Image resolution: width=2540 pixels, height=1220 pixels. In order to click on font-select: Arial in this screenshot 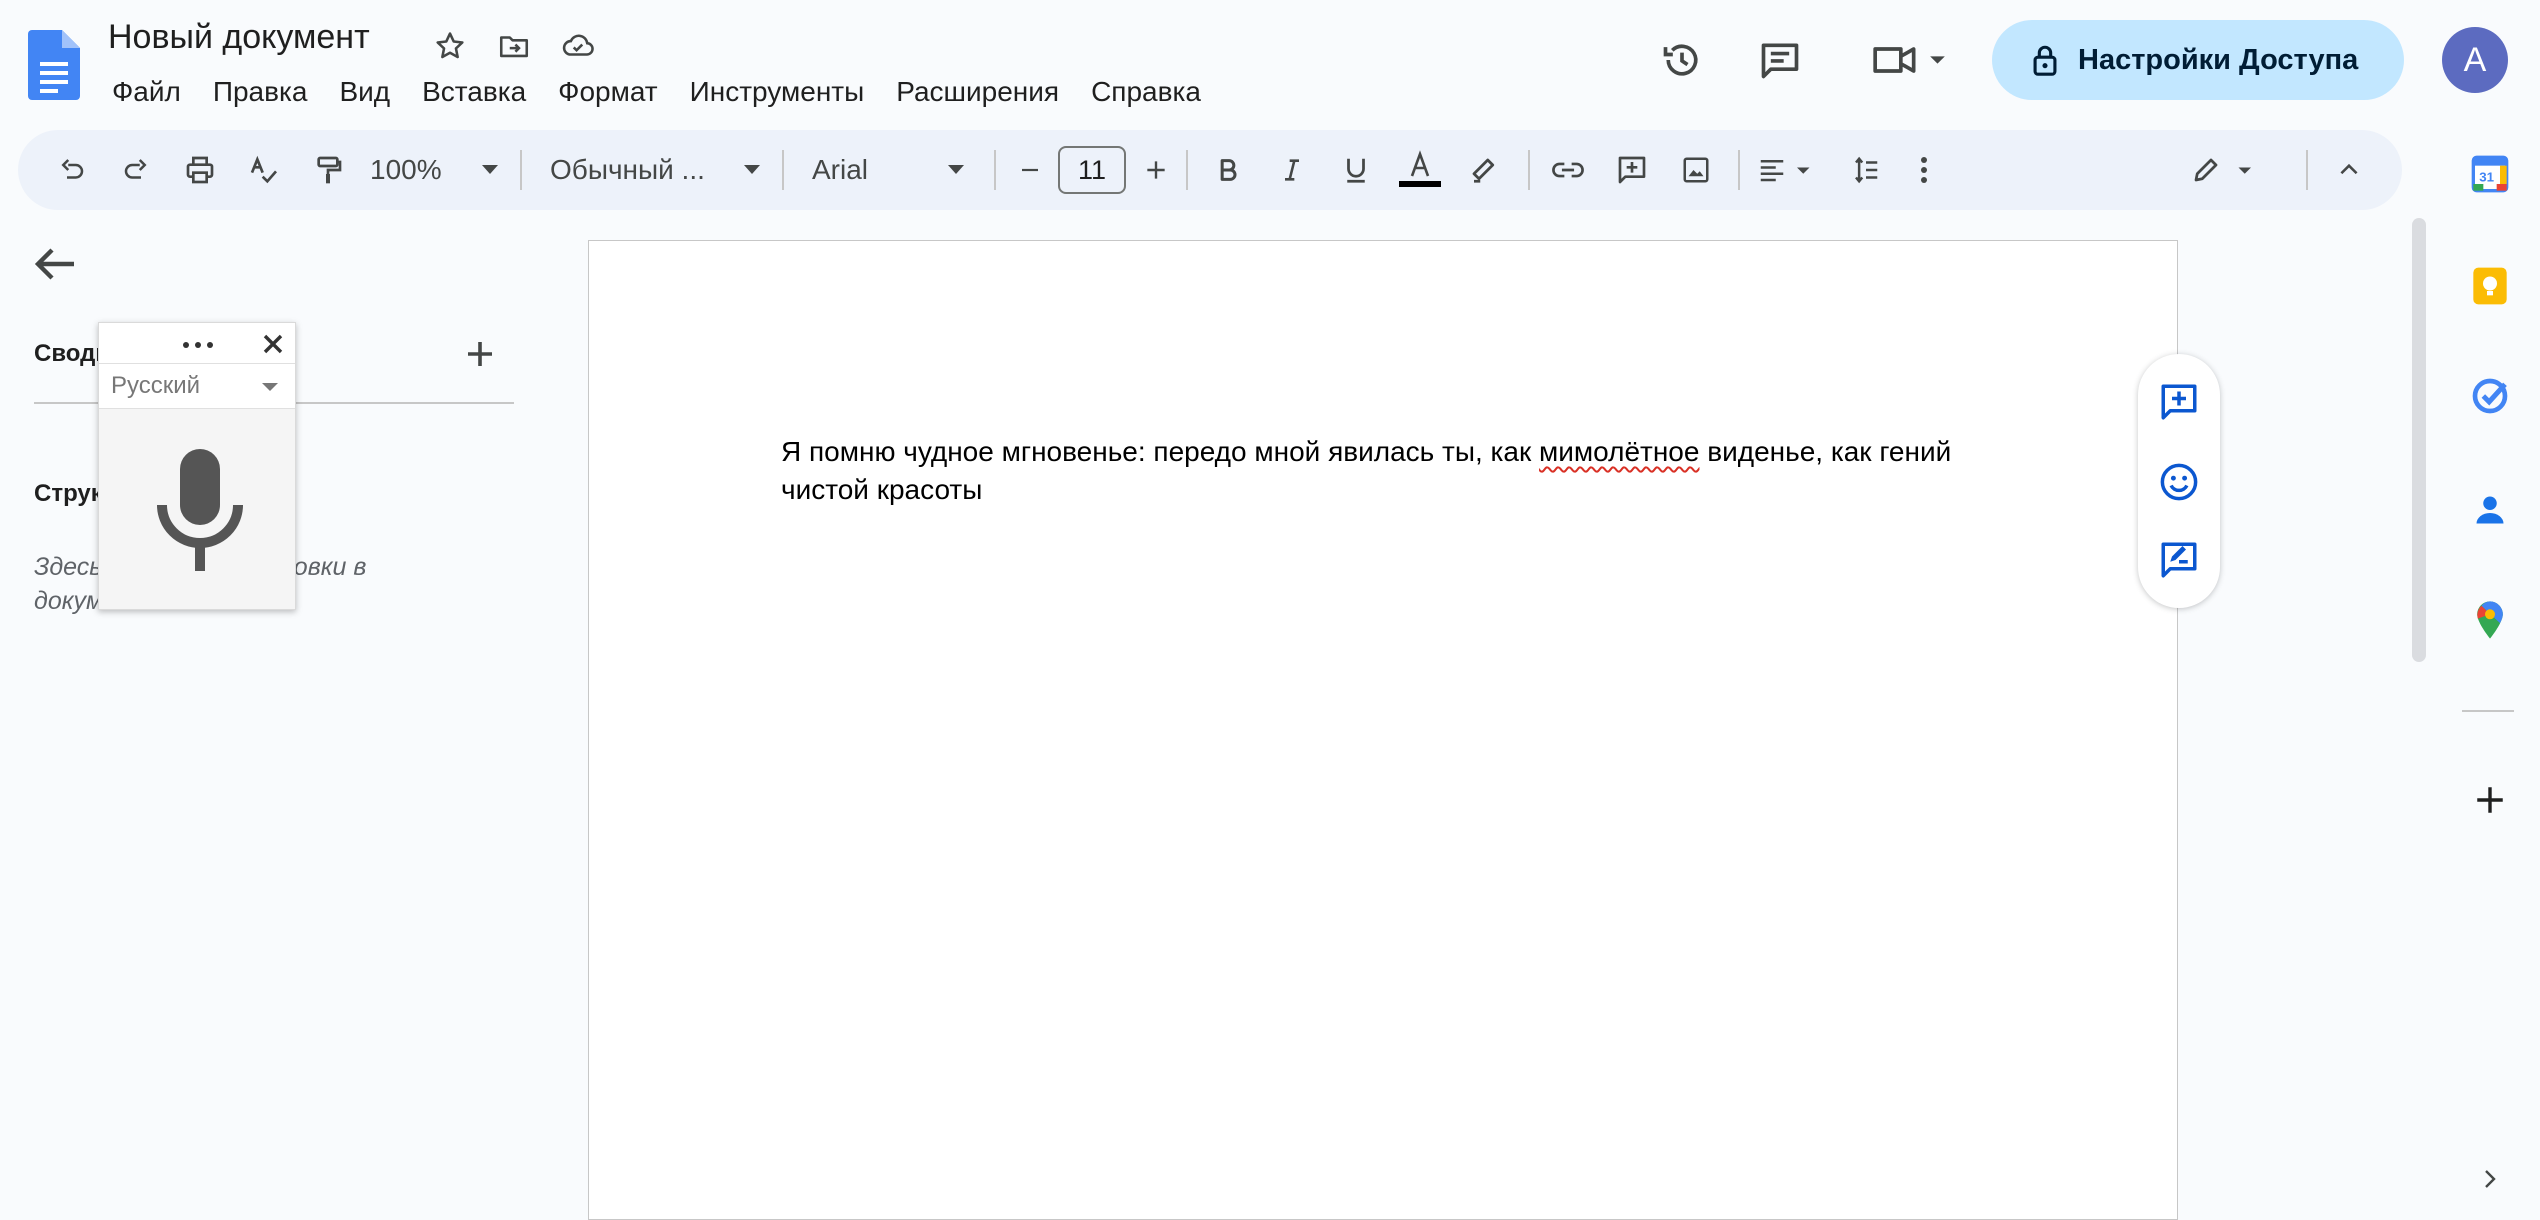, I will do `click(882, 170)`.